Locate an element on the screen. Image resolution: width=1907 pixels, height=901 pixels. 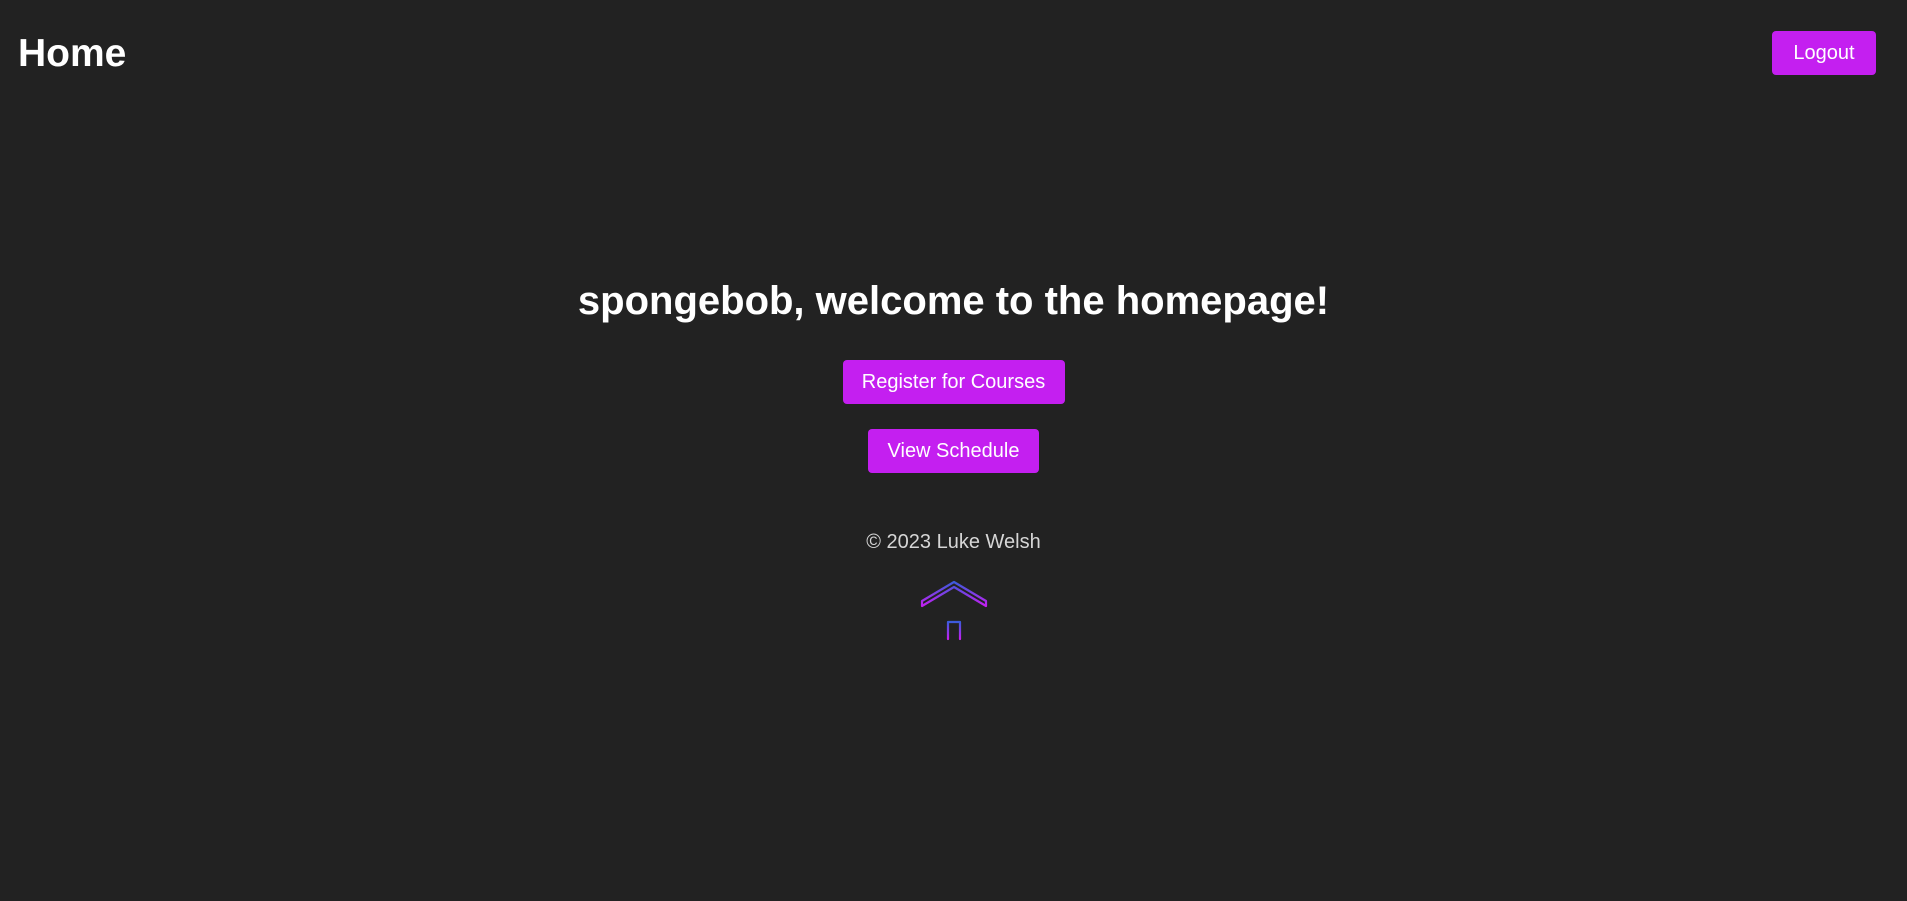
register-courses-button: Register for Courses is located at coordinates (953, 382).